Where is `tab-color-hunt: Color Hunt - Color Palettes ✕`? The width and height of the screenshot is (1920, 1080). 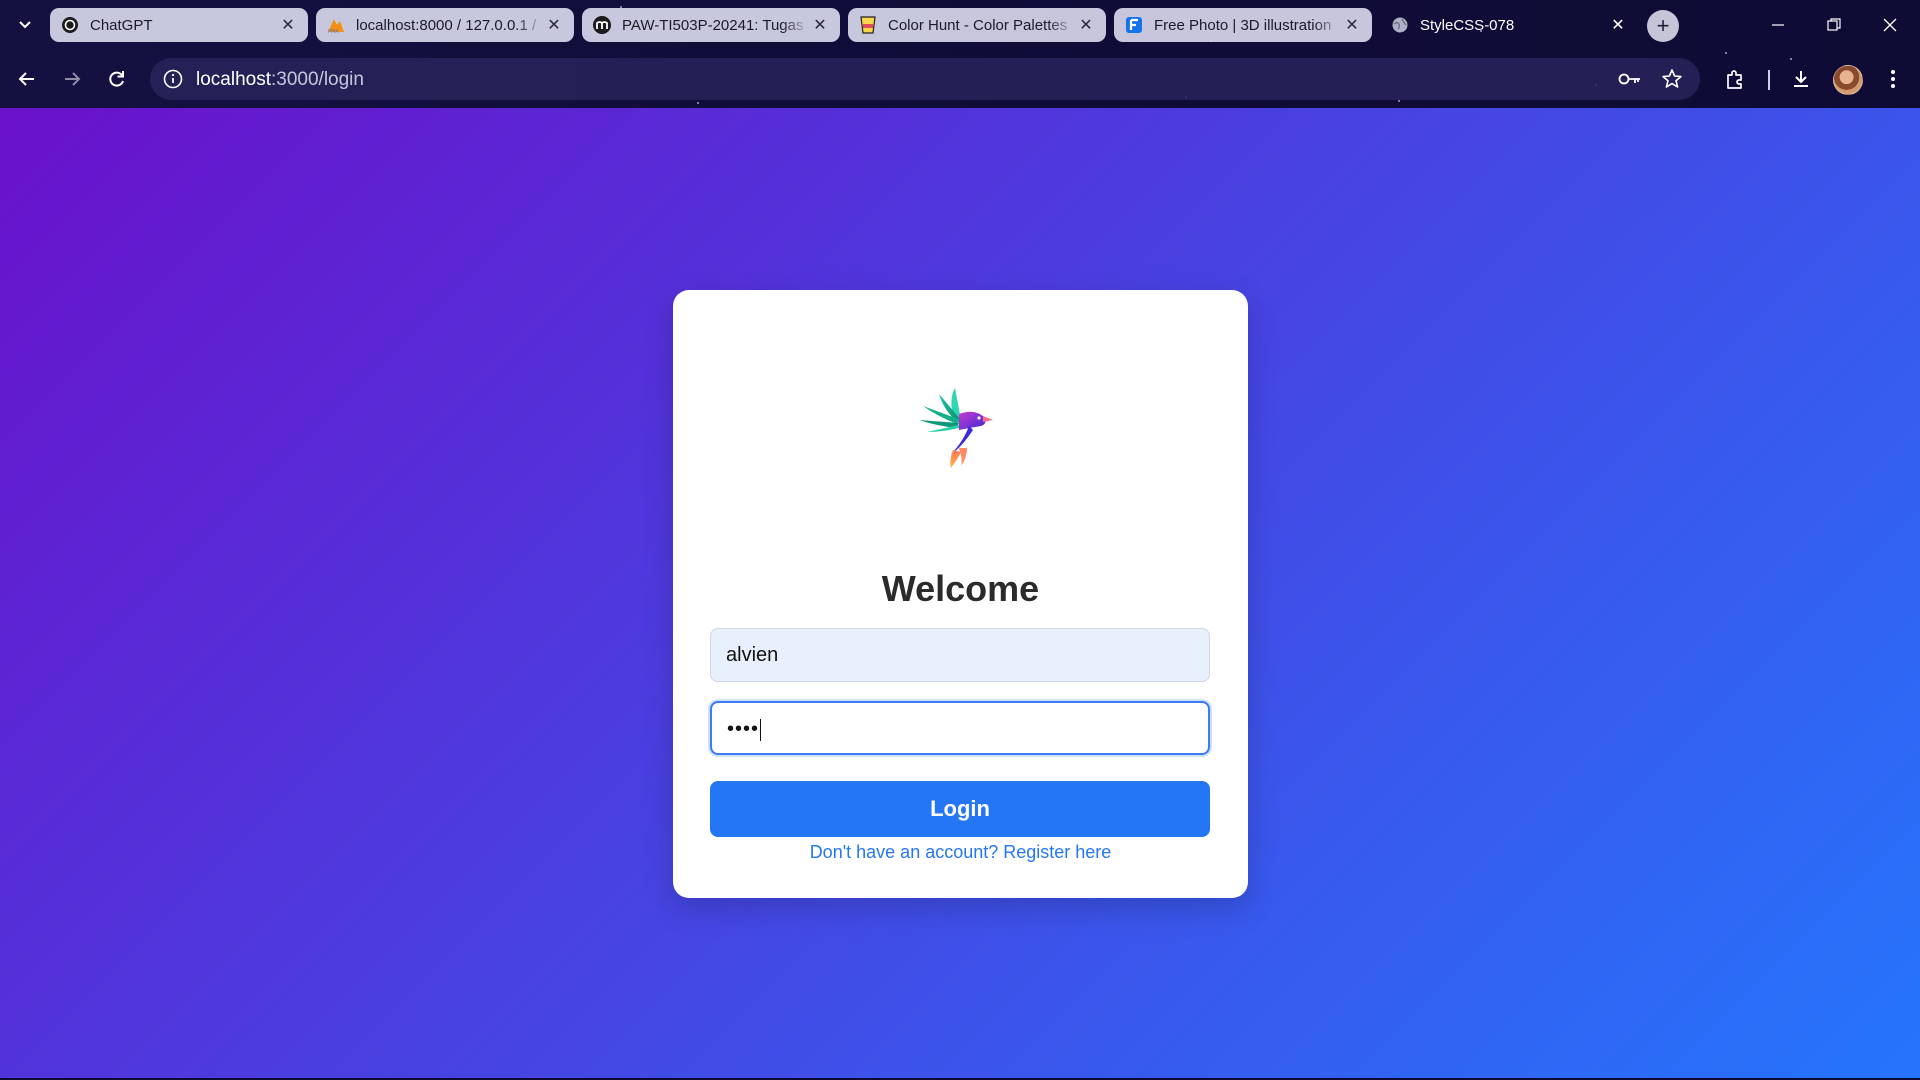 tab-color-hunt: Color Hunt - Color Palettes ✕ is located at coordinates (977, 25).